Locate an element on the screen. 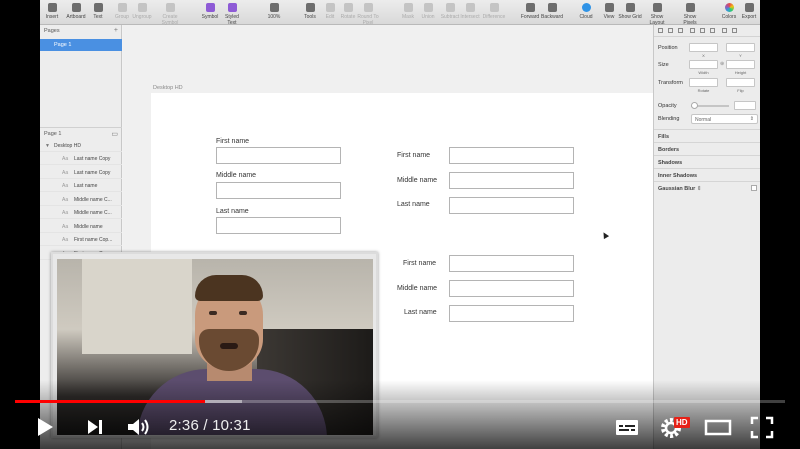 This screenshot has width=800, height=449. toolbar-forward-button: Forward is located at coordinates (530, 11).